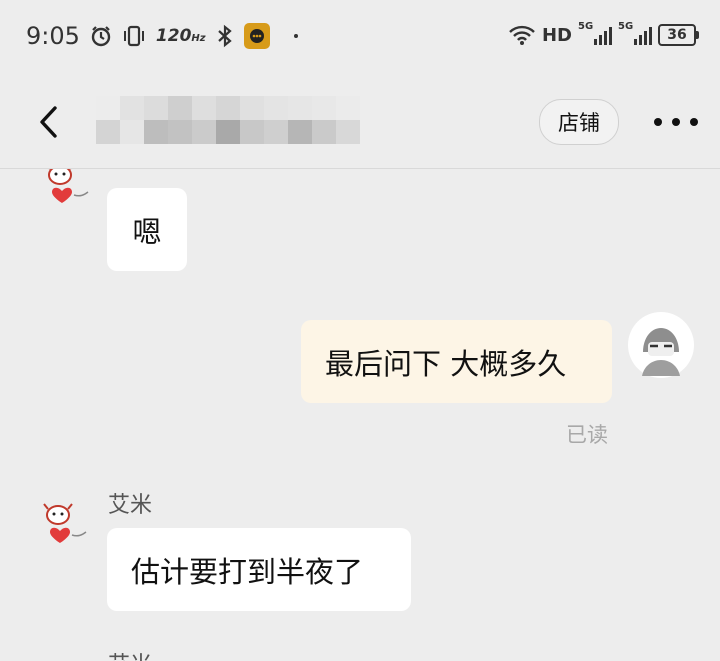 This screenshot has height=661, width=720. I want to click on message-text: 嗯, so click(147, 231).